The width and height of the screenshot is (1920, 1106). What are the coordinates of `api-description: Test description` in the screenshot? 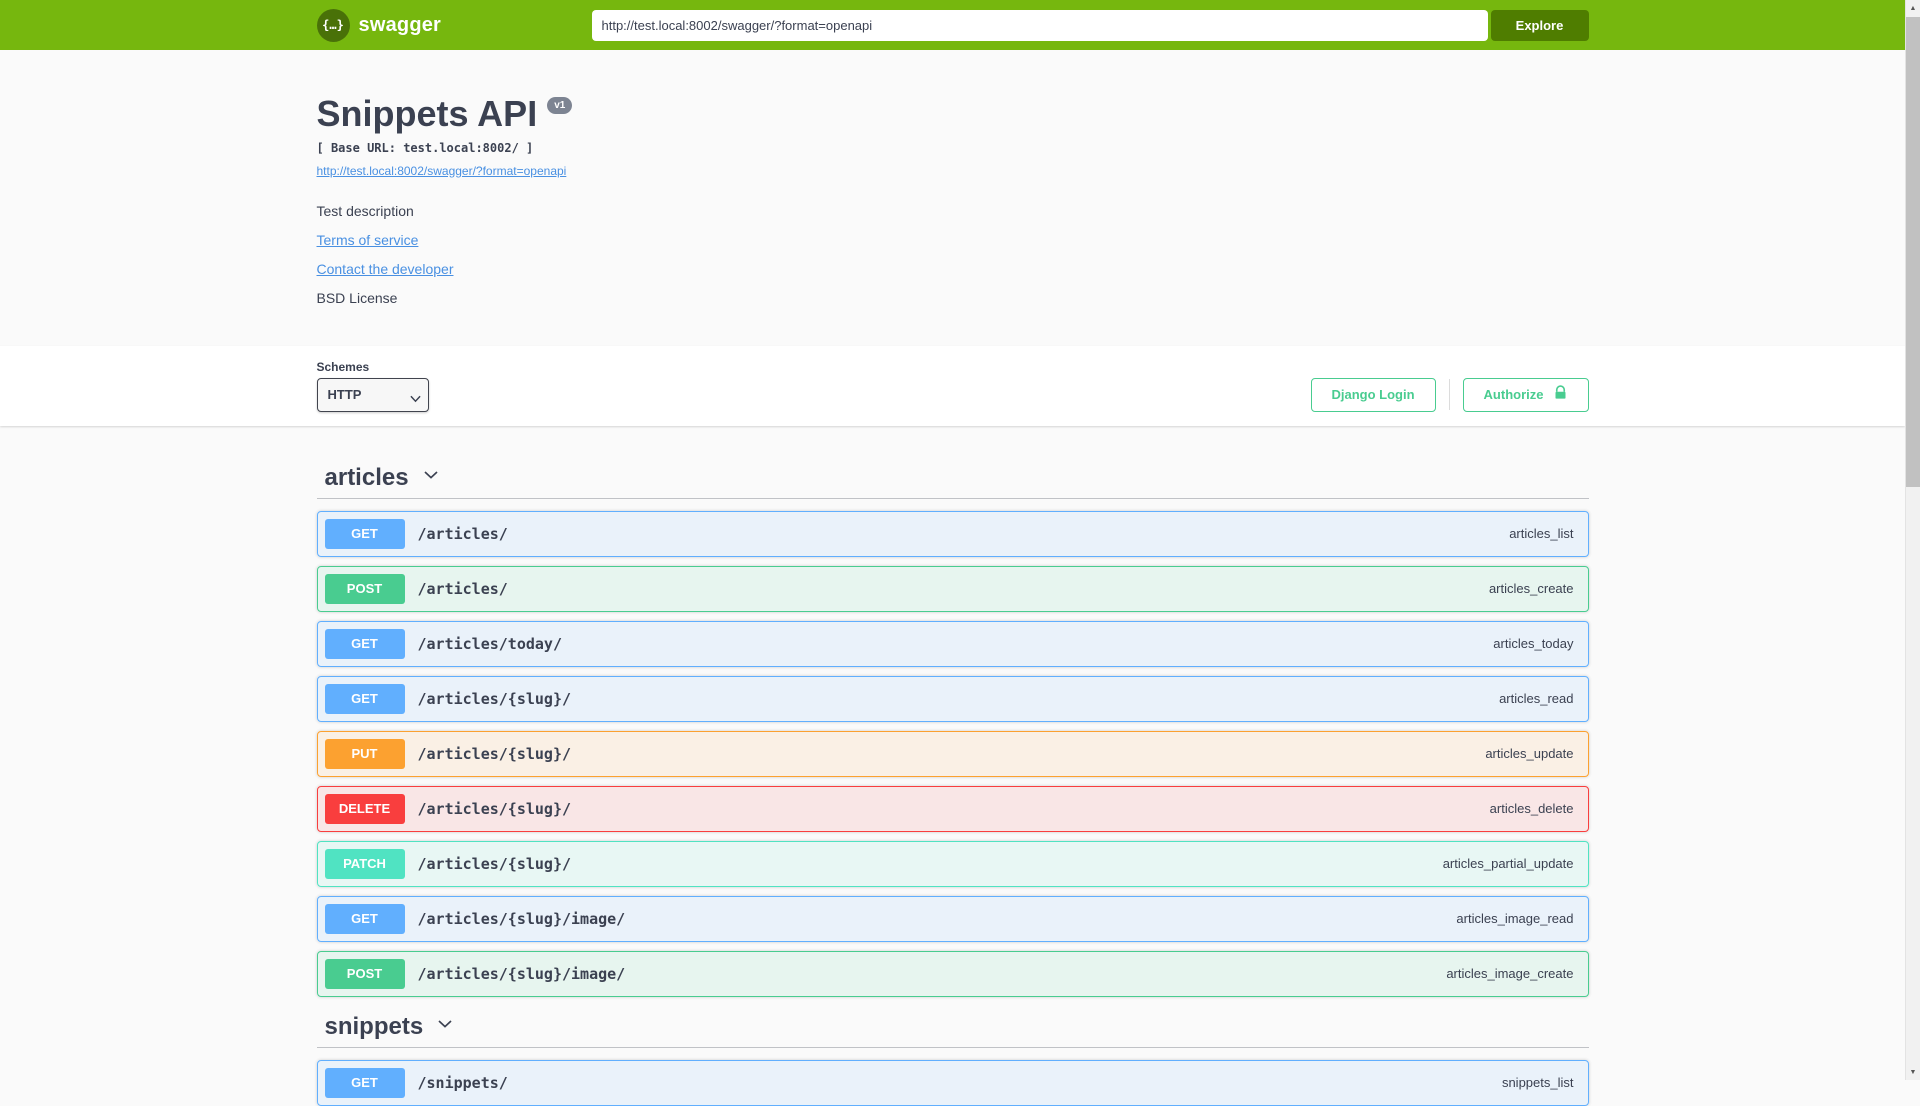 It's located at (365, 210).